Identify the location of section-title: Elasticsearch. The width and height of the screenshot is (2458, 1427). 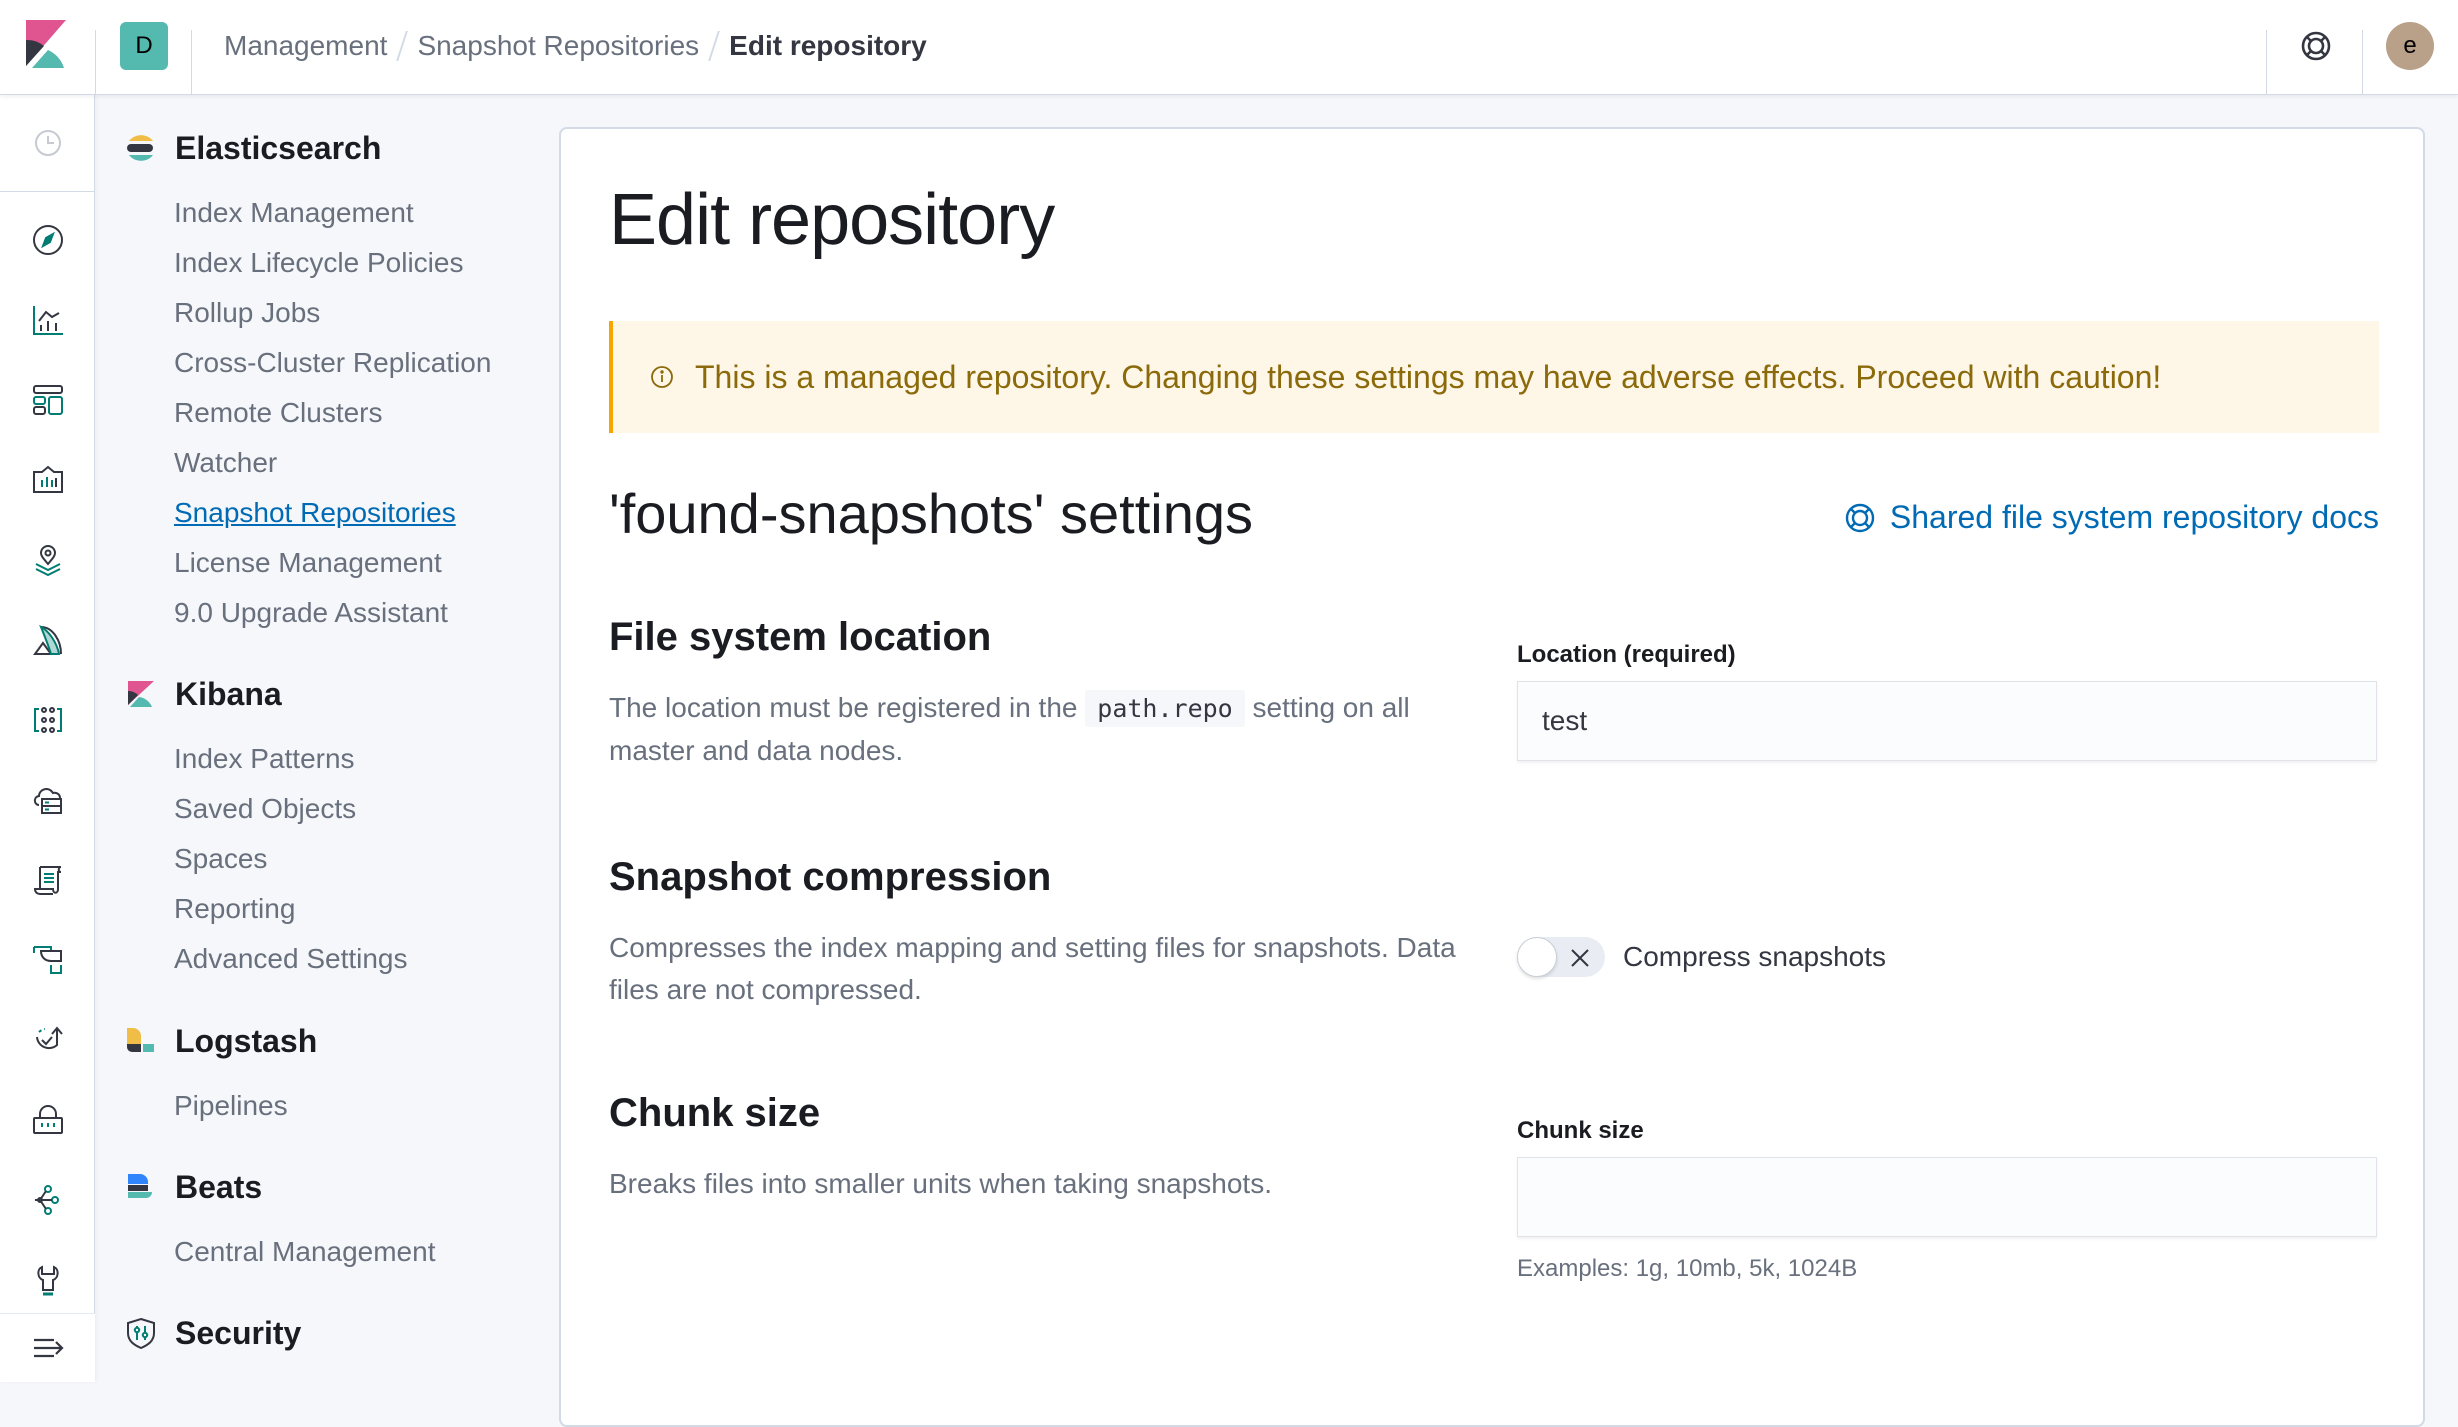
(278, 147).